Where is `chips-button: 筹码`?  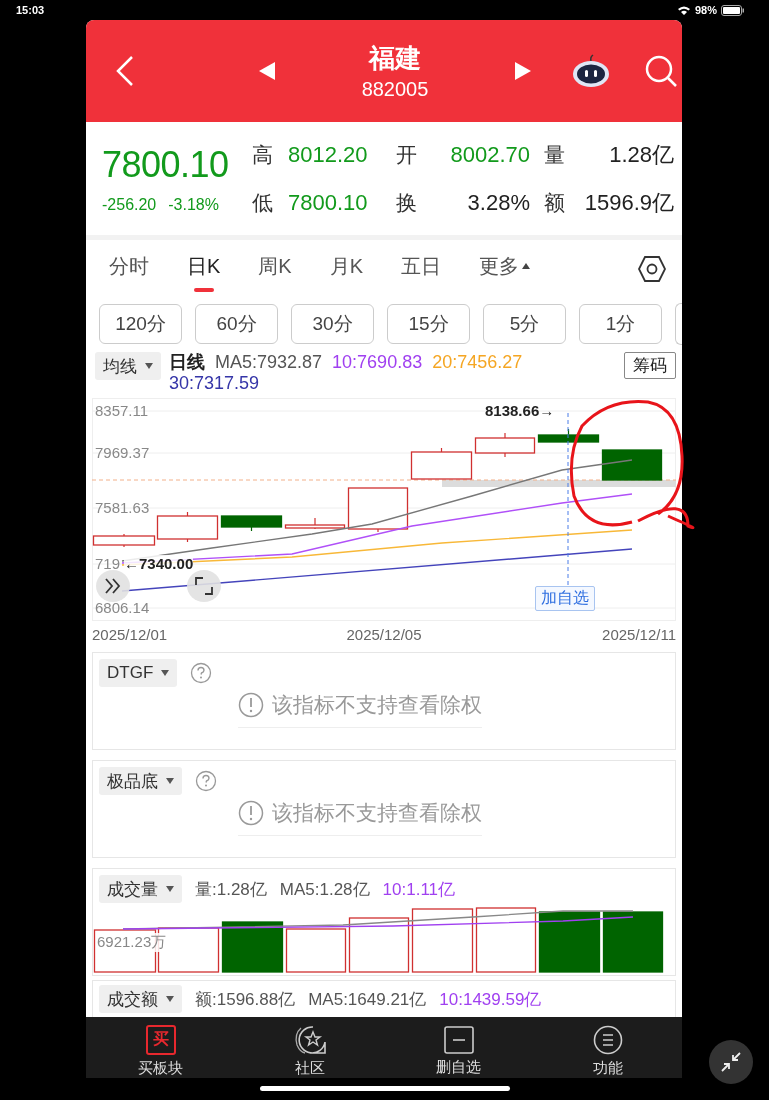 chips-button: 筹码 is located at coordinates (650, 365).